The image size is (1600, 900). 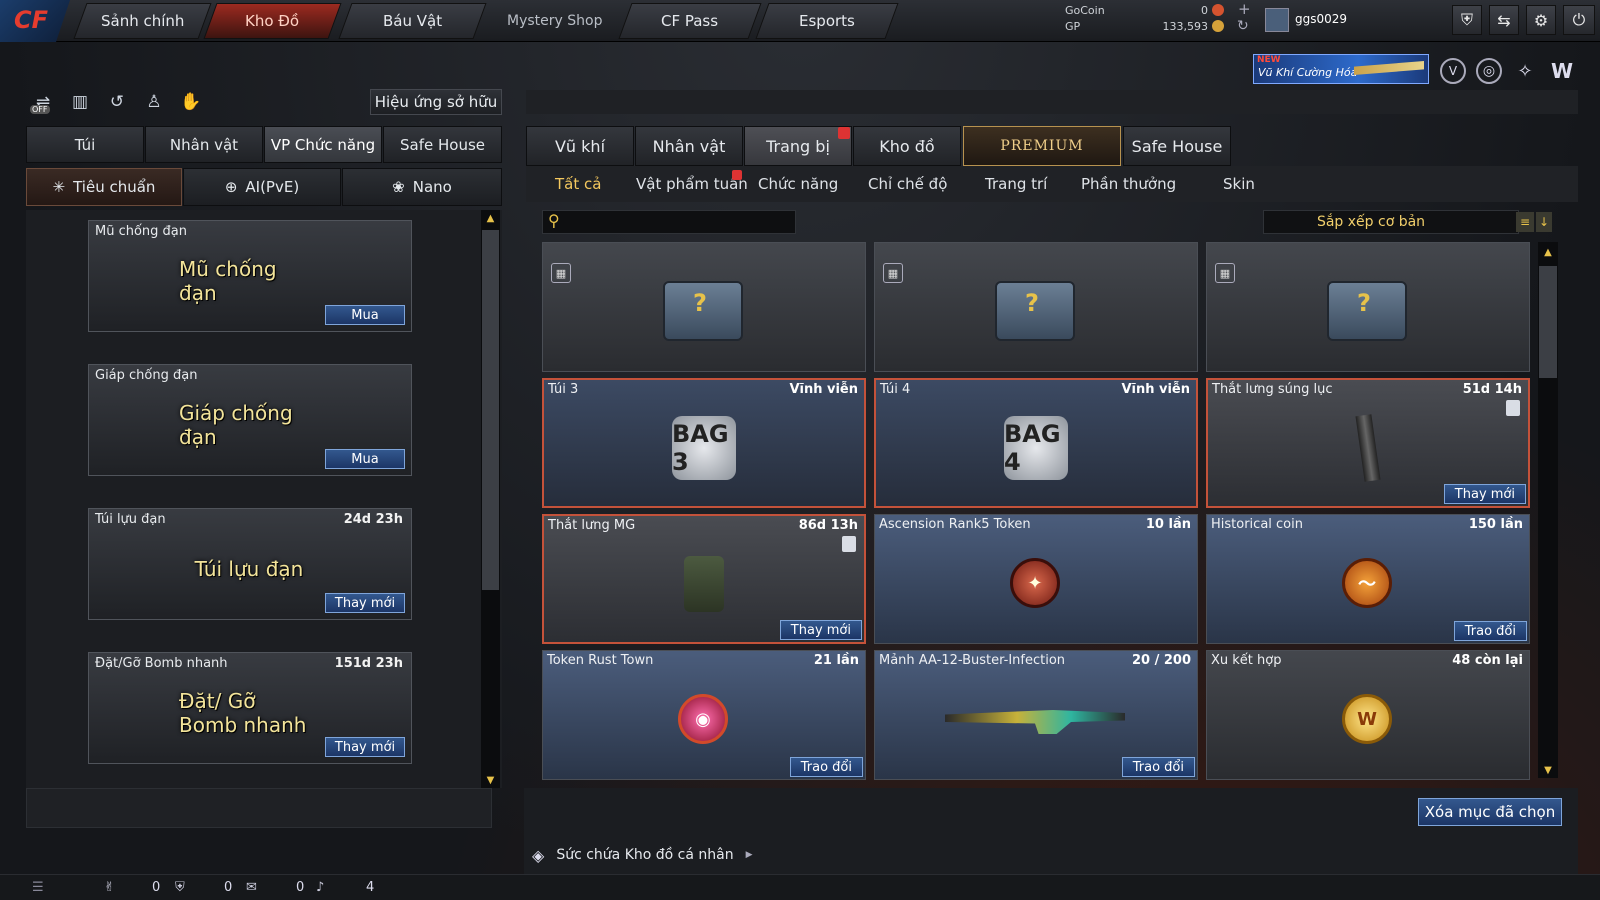 What do you see at coordinates (38, 887) in the screenshot?
I see `menu-list-icon: ☰` at bounding box center [38, 887].